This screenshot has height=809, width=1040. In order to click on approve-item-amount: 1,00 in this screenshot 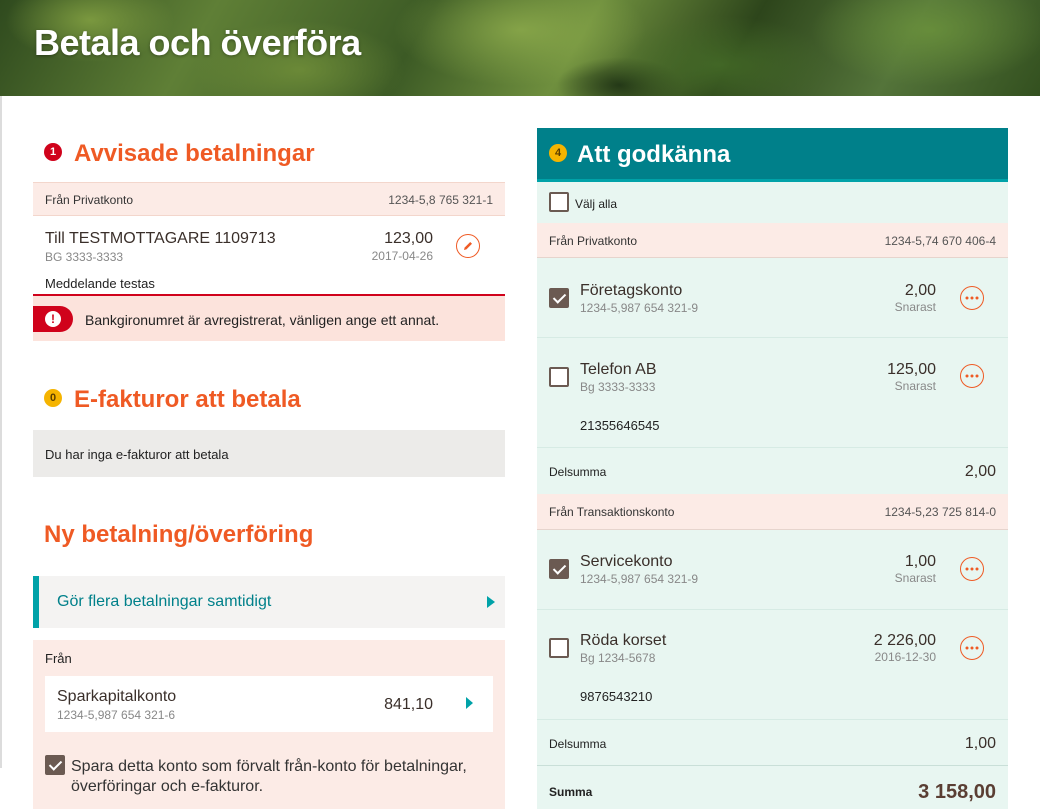, I will do `click(920, 561)`.